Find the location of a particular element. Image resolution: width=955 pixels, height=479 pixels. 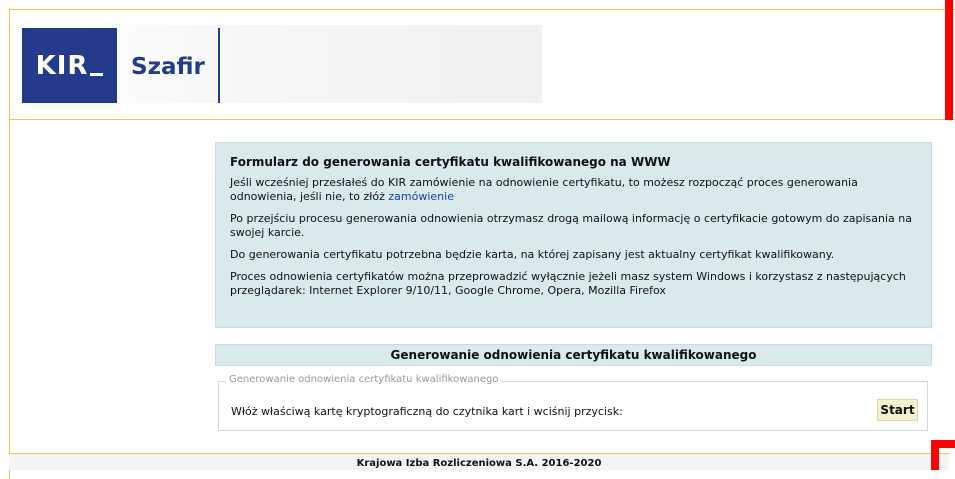

order-link: zamówienie is located at coordinates (421, 196).